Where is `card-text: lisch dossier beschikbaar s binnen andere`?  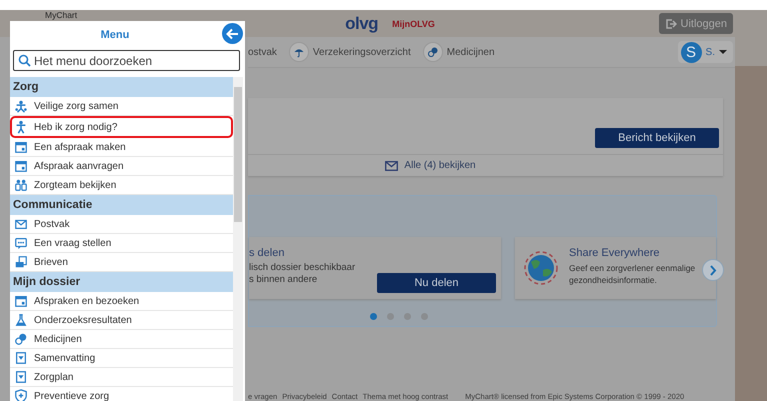
card-text: lisch dossier beschikbaar s binnen andere is located at coordinates (302, 274).